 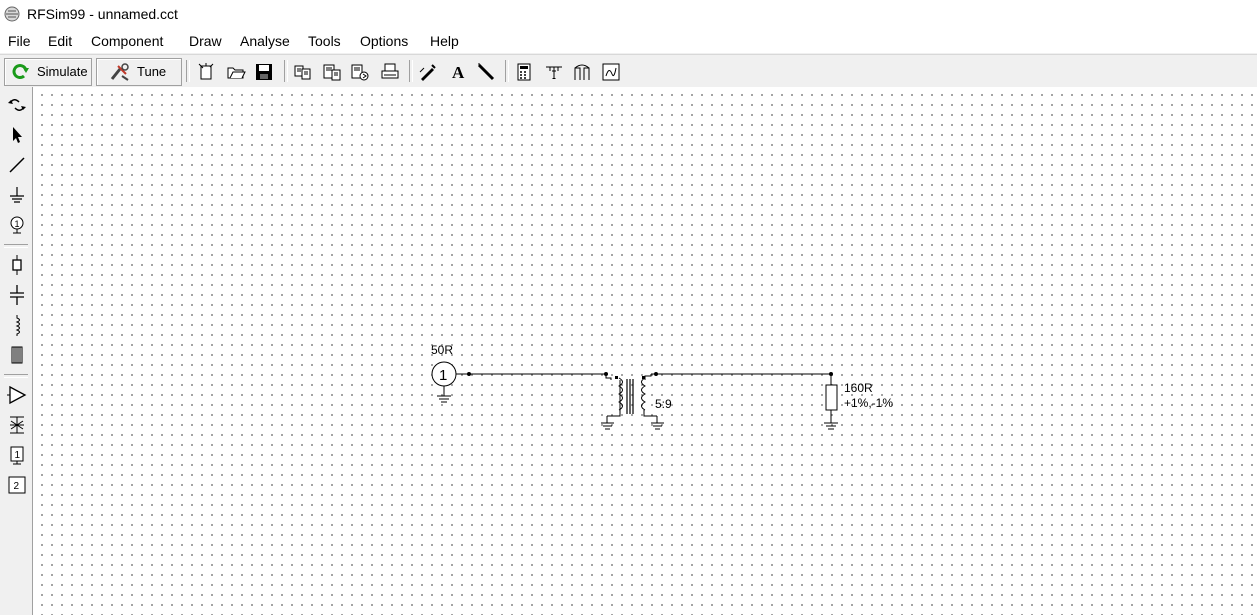 I want to click on chart-icon, so click(x=611, y=72).